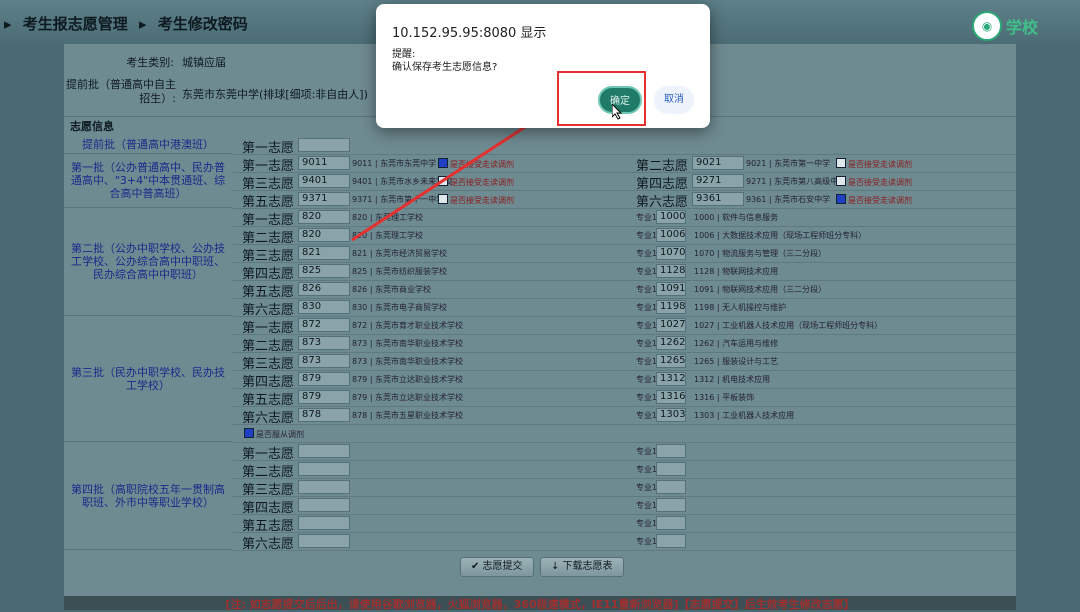  What do you see at coordinates (736, 361) in the screenshot?
I see `school-desc: 1265 | 服装设计与工艺` at bounding box center [736, 361].